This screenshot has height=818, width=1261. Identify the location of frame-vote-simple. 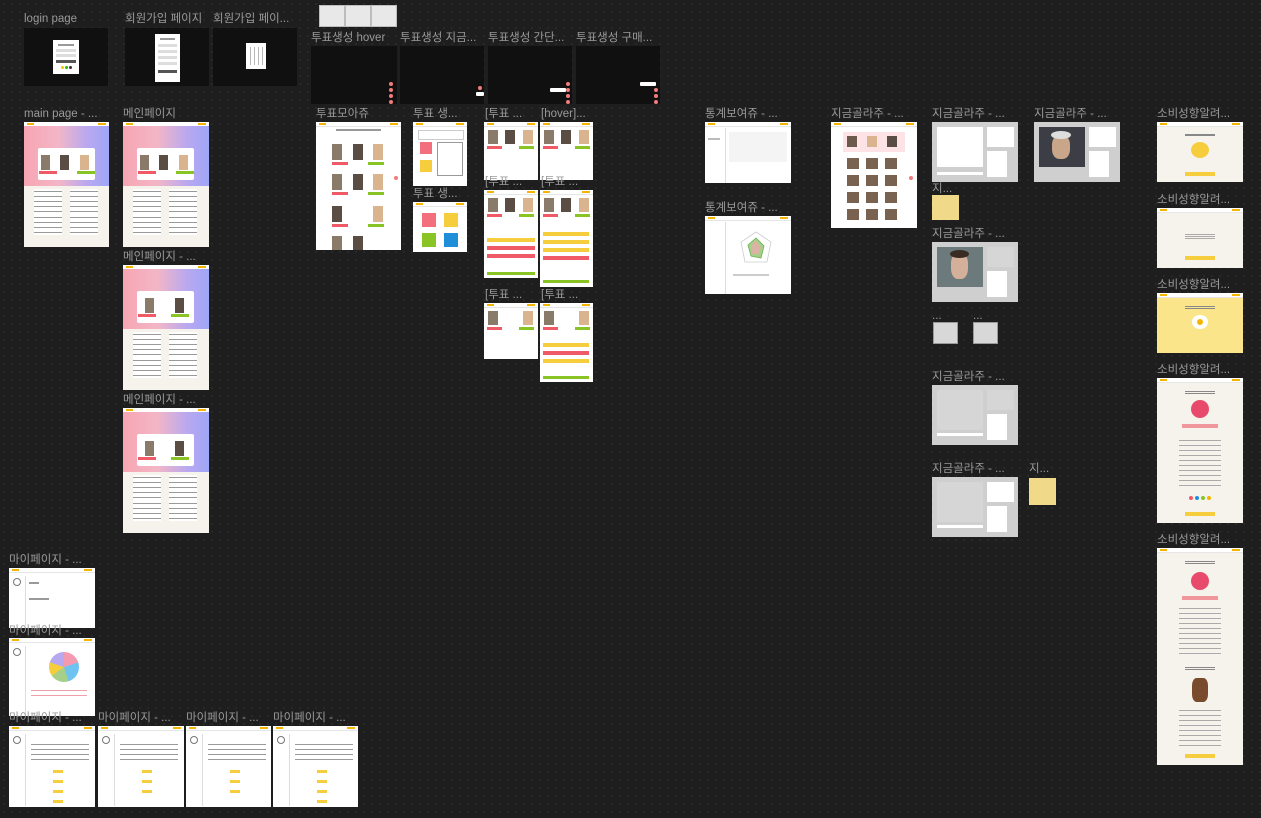
(530, 75).